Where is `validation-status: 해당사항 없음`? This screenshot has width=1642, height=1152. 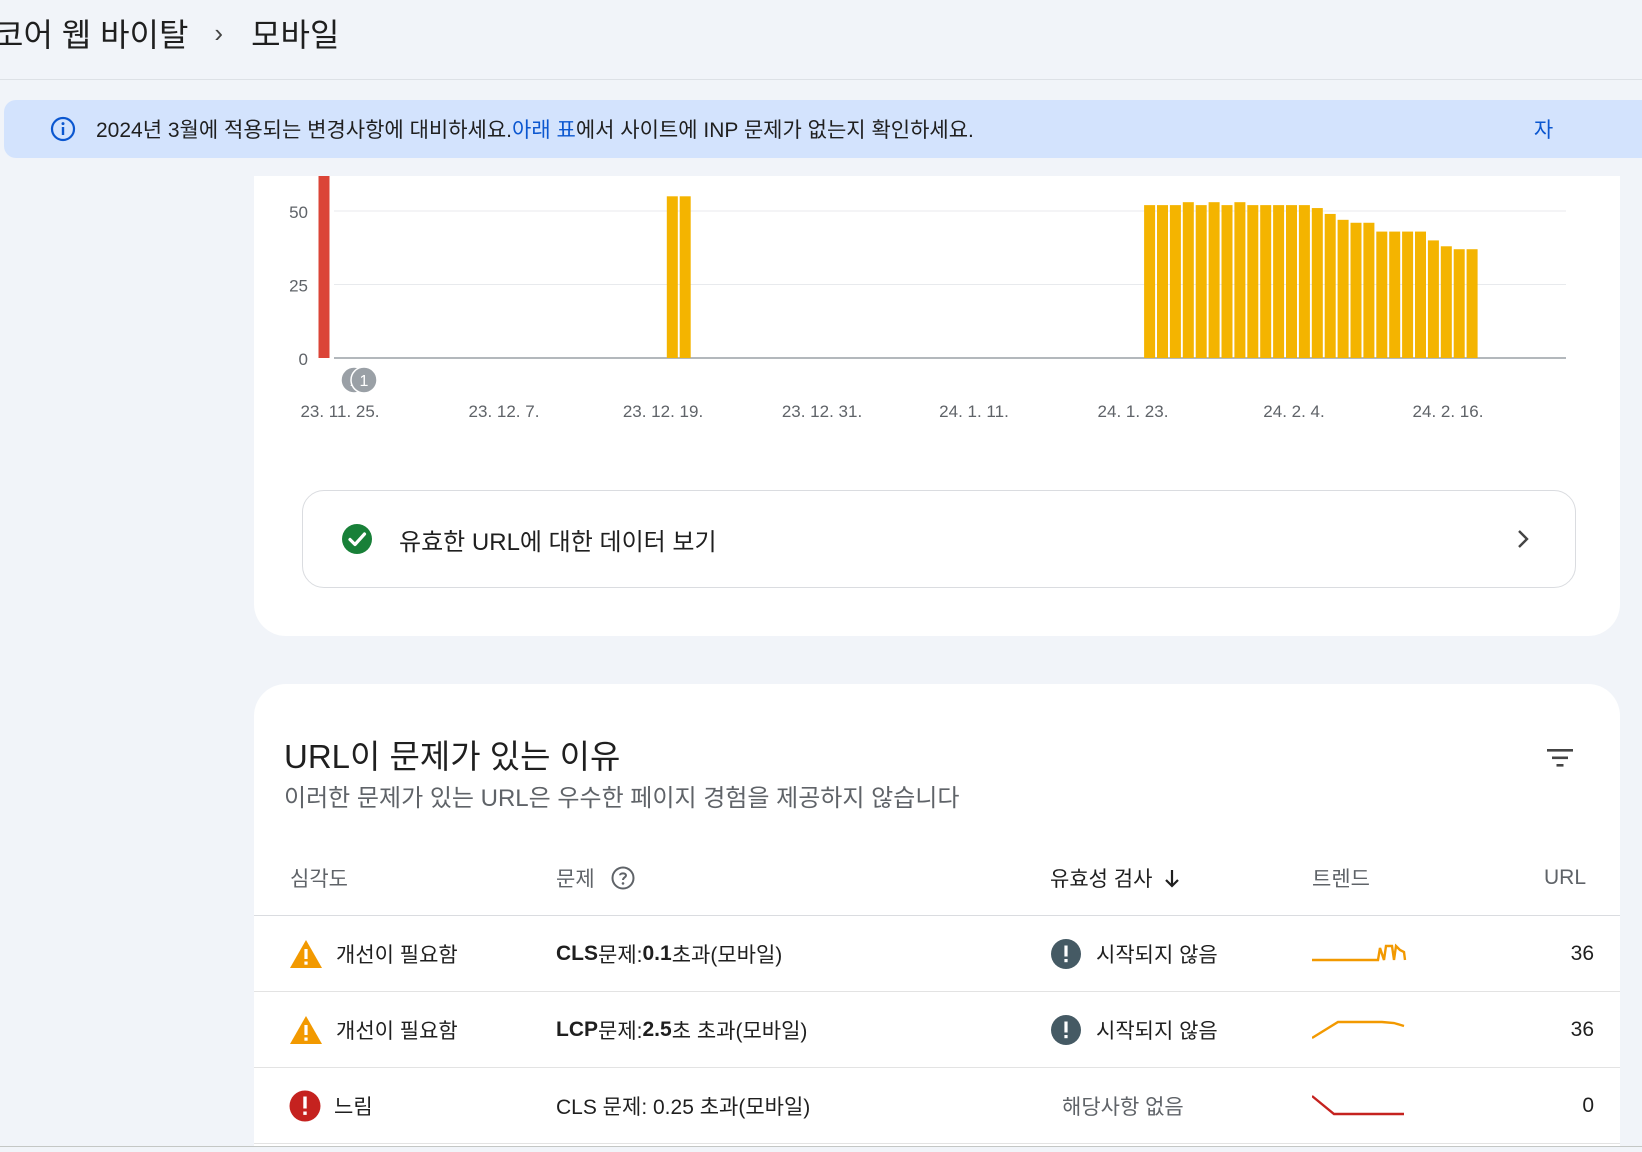 validation-status: 해당사항 없음 is located at coordinates (1123, 1107).